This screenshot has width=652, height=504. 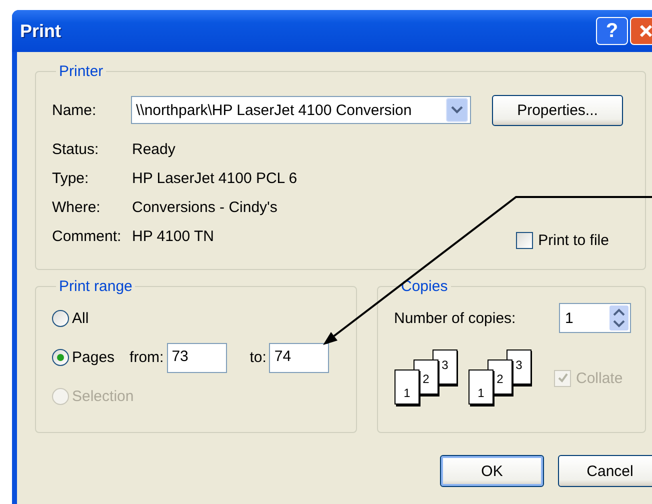 What do you see at coordinates (619, 318) in the screenshot?
I see `spin-arrows-icon` at bounding box center [619, 318].